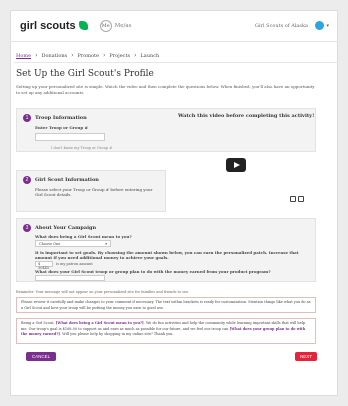 Image resolution: width=348 pixels, height=406 pixels. What do you see at coordinates (73, 243) in the screenshot?
I see `meaning-select: Choose One ▾` at bounding box center [73, 243].